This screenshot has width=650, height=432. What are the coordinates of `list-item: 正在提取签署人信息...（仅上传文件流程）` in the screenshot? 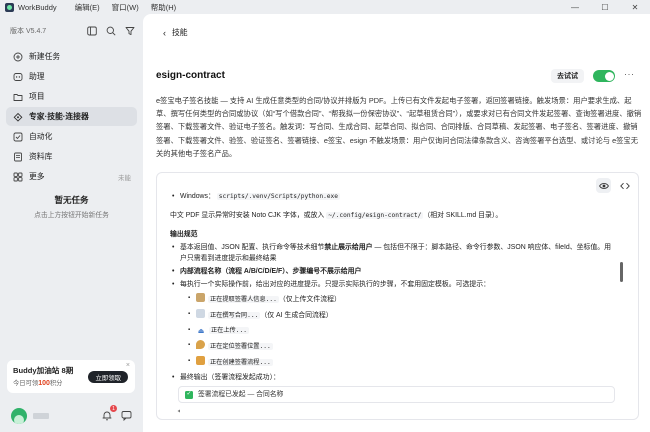 It's located at (392, 299).